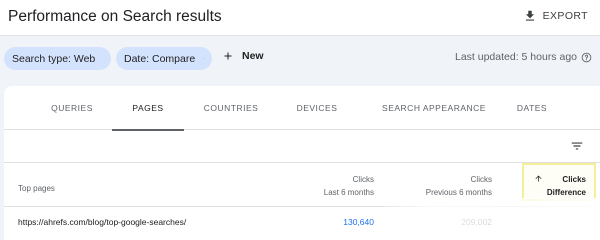 The width and height of the screenshot is (600, 240). I want to click on plus-icon, so click(228, 56).